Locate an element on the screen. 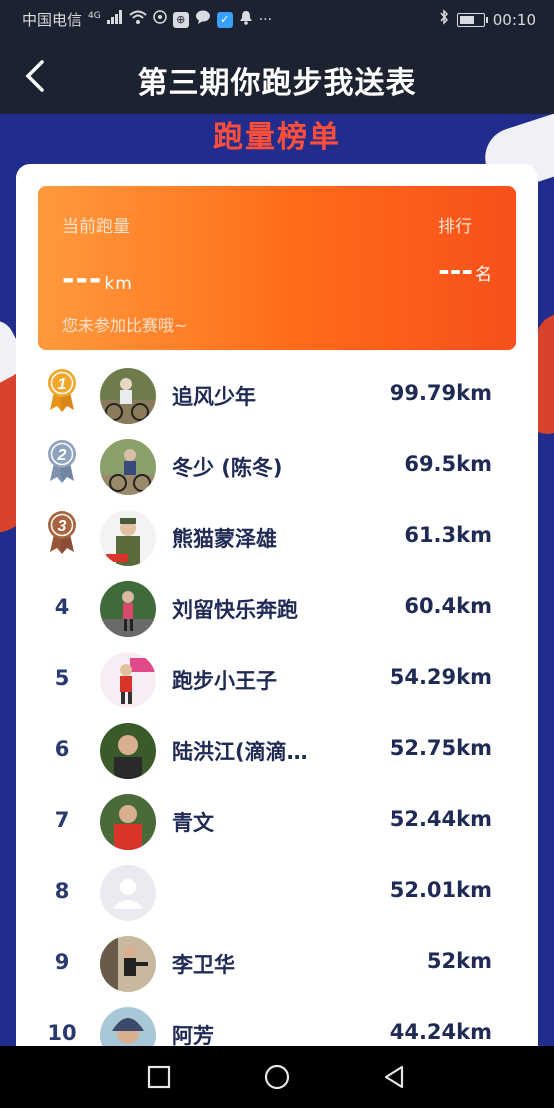  runner-name: 刘留快乐奔跑 is located at coordinates (235, 610).